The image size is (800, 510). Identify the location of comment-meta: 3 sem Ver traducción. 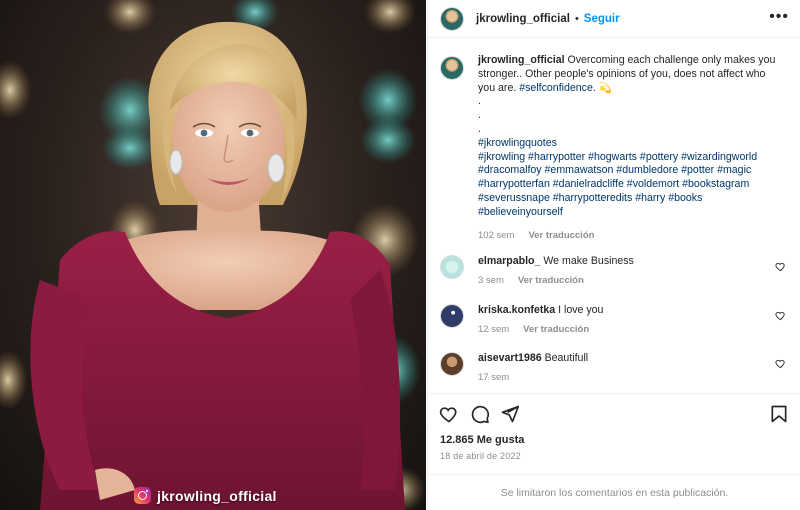
(628, 280).